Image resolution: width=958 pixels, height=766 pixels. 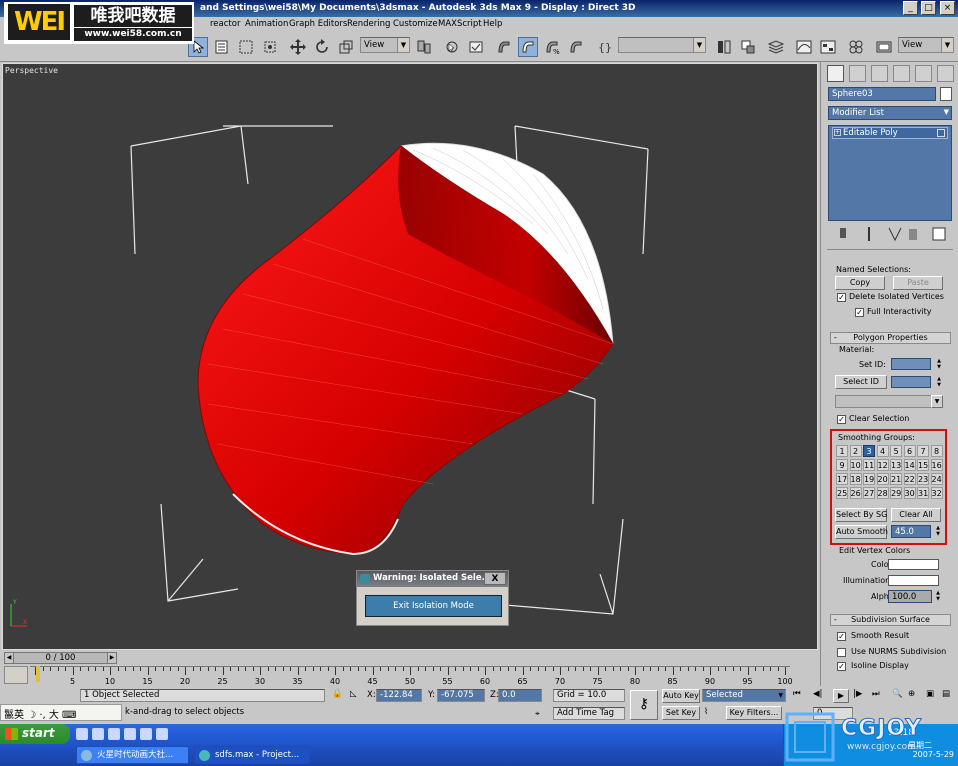 I want to click on smoothing-group-10: 10, so click(x=855, y=465).